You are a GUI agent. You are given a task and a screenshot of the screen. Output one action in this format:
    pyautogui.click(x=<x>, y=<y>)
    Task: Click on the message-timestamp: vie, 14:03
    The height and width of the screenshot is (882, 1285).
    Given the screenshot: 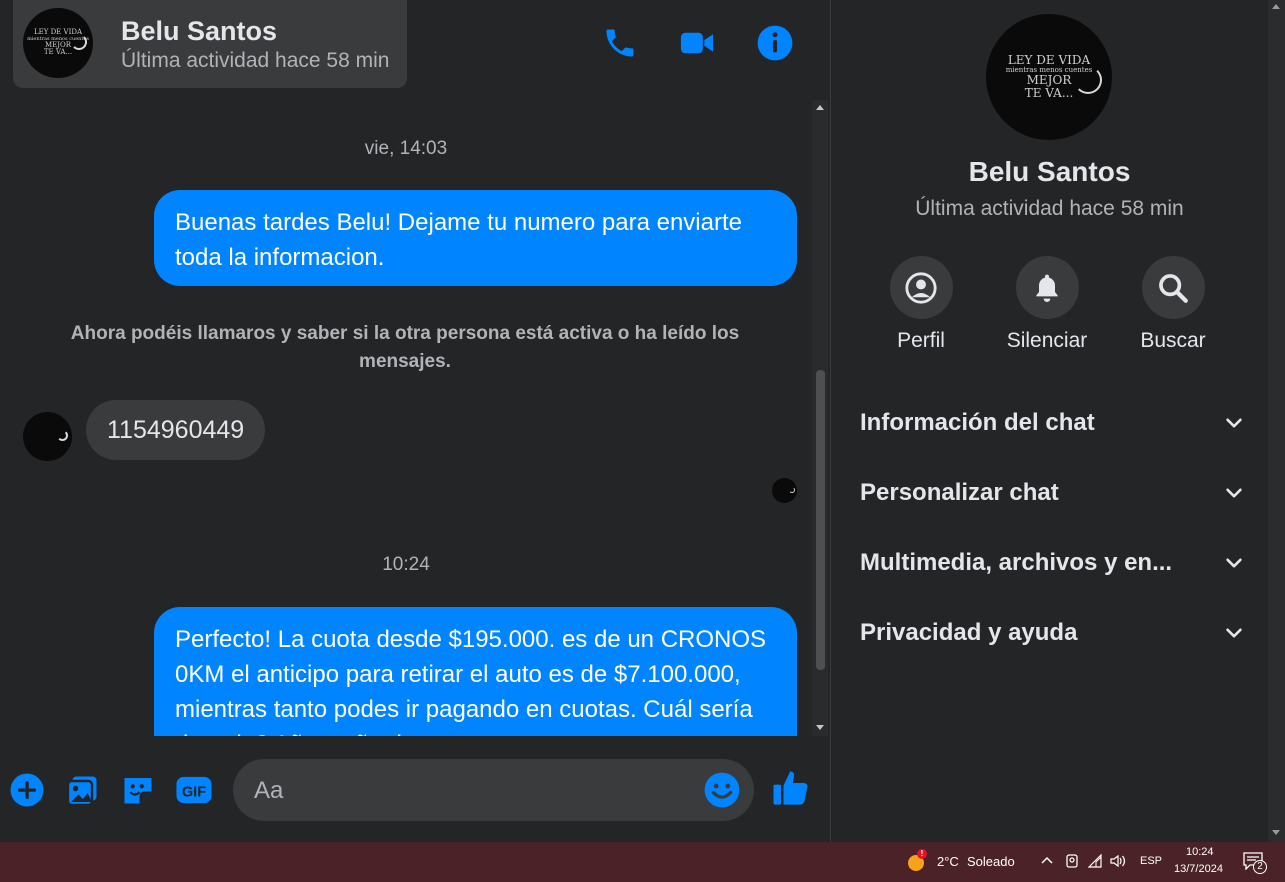 What is the action you would take?
    pyautogui.click(x=406, y=148)
    